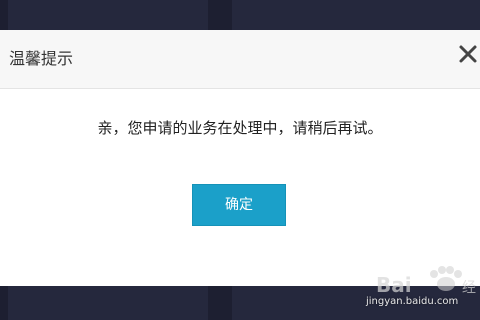 The width and height of the screenshot is (480, 320). I want to click on close-button, so click(468, 54).